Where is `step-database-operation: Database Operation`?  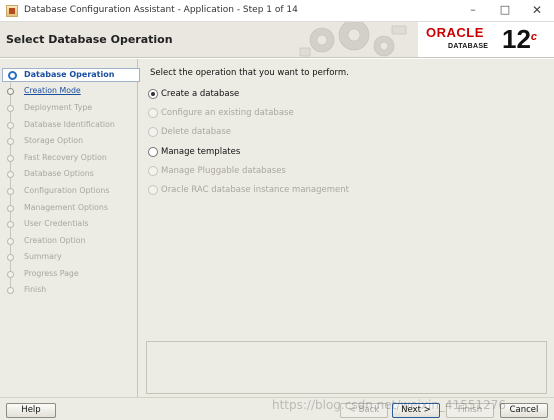 step-database-operation: Database Operation is located at coordinates (71, 75).